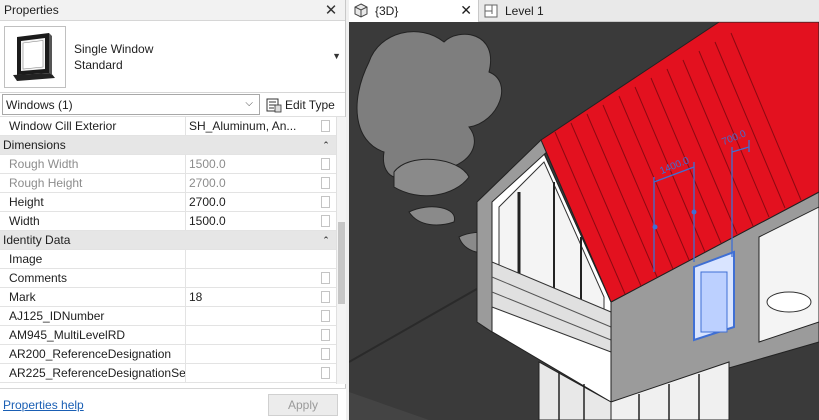  What do you see at coordinates (414, 11) in the screenshot?
I see `tab-3d-view: {3D} ✕` at bounding box center [414, 11].